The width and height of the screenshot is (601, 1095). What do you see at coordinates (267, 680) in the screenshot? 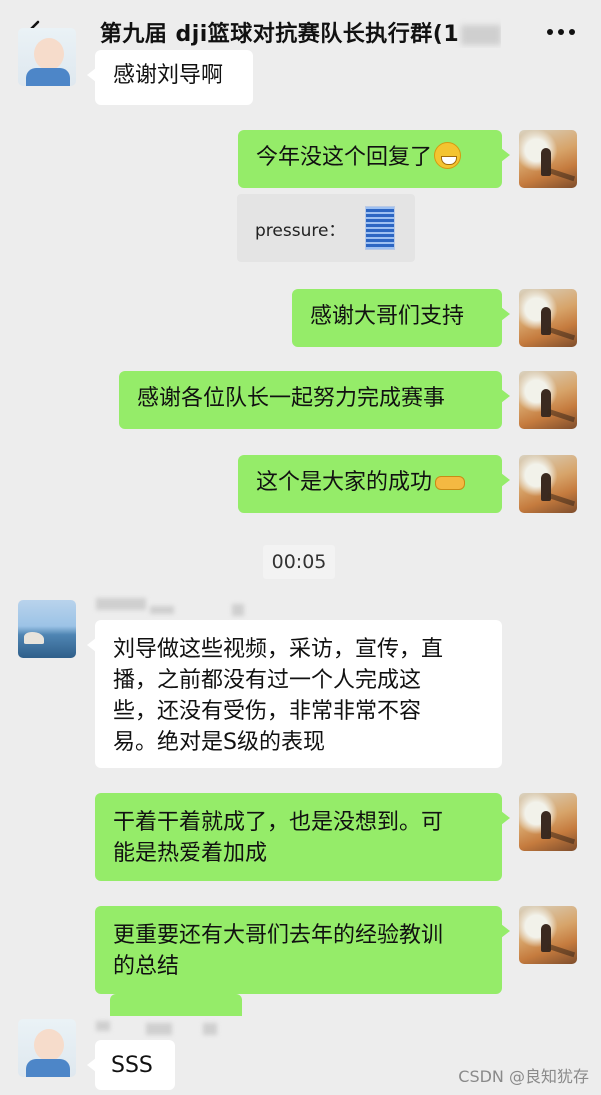
I see `message-text: 播，之前都没有过一个人完成这` at bounding box center [267, 680].